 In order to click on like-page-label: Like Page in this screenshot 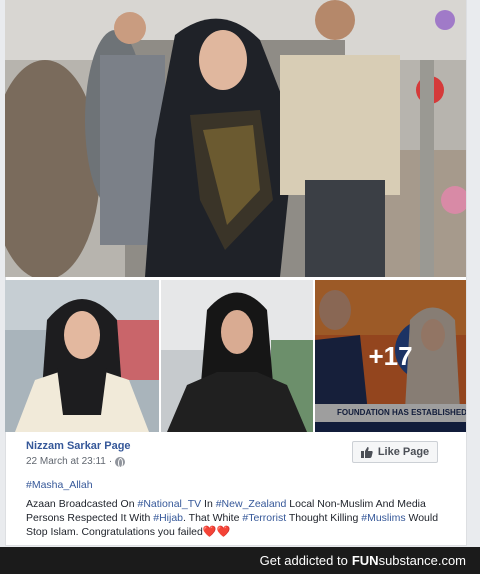, I will do `click(403, 452)`.